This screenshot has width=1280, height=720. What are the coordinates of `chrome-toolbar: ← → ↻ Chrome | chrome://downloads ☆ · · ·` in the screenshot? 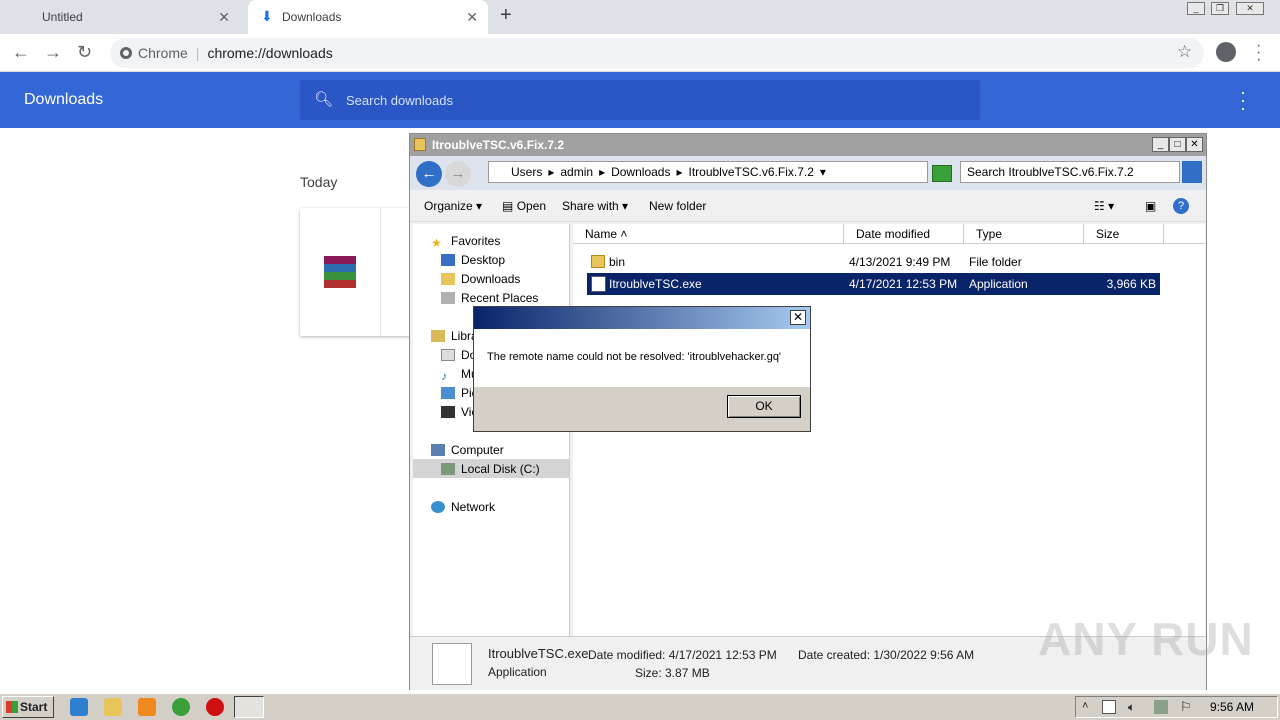 It's located at (640, 53).